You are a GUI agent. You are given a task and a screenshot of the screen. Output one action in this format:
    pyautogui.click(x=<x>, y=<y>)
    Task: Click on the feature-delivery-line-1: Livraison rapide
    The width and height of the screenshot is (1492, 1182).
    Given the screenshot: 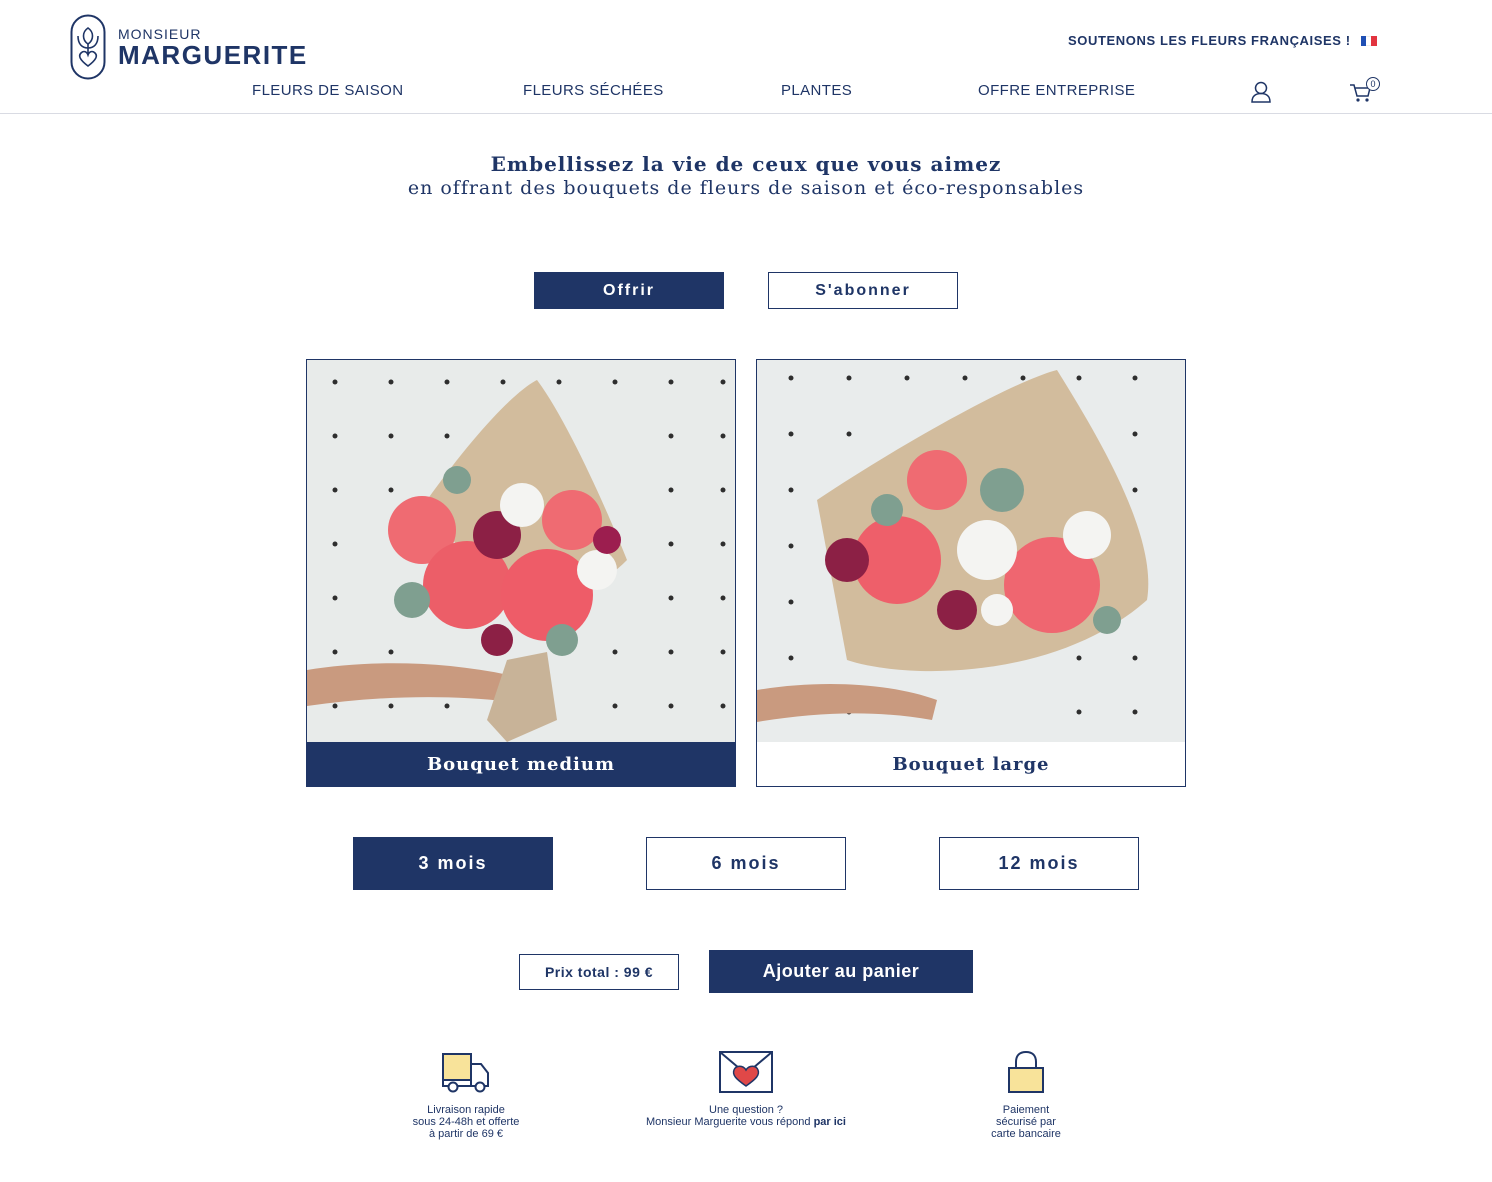 What is the action you would take?
    pyautogui.click(x=466, y=1110)
    